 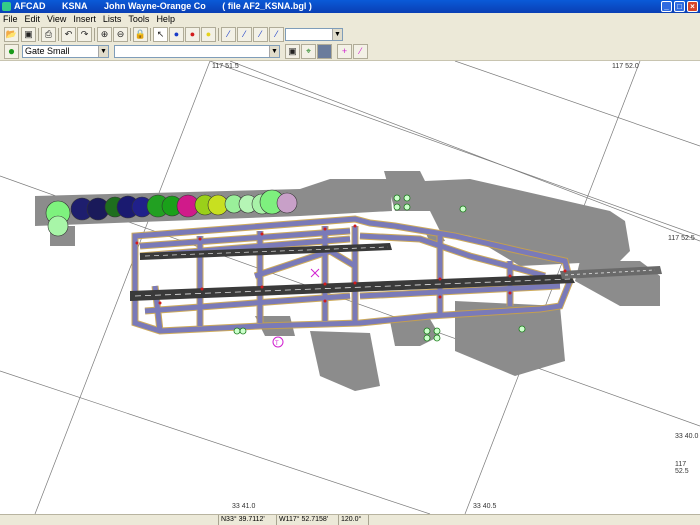 I want to click on select-pointer-icon: ↖, so click(x=160, y=34).